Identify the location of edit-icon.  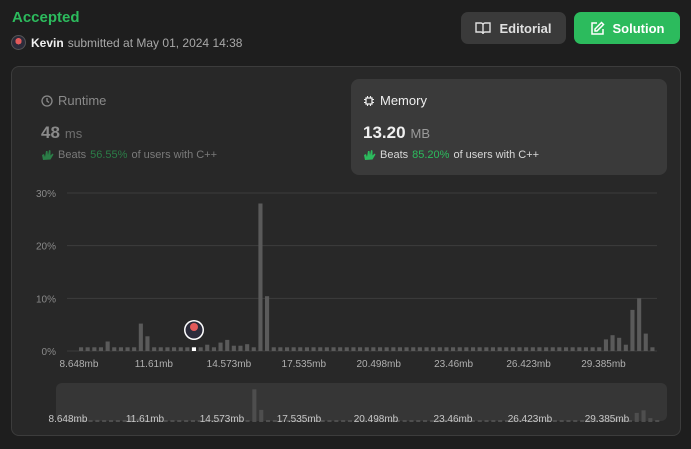
(597, 27).